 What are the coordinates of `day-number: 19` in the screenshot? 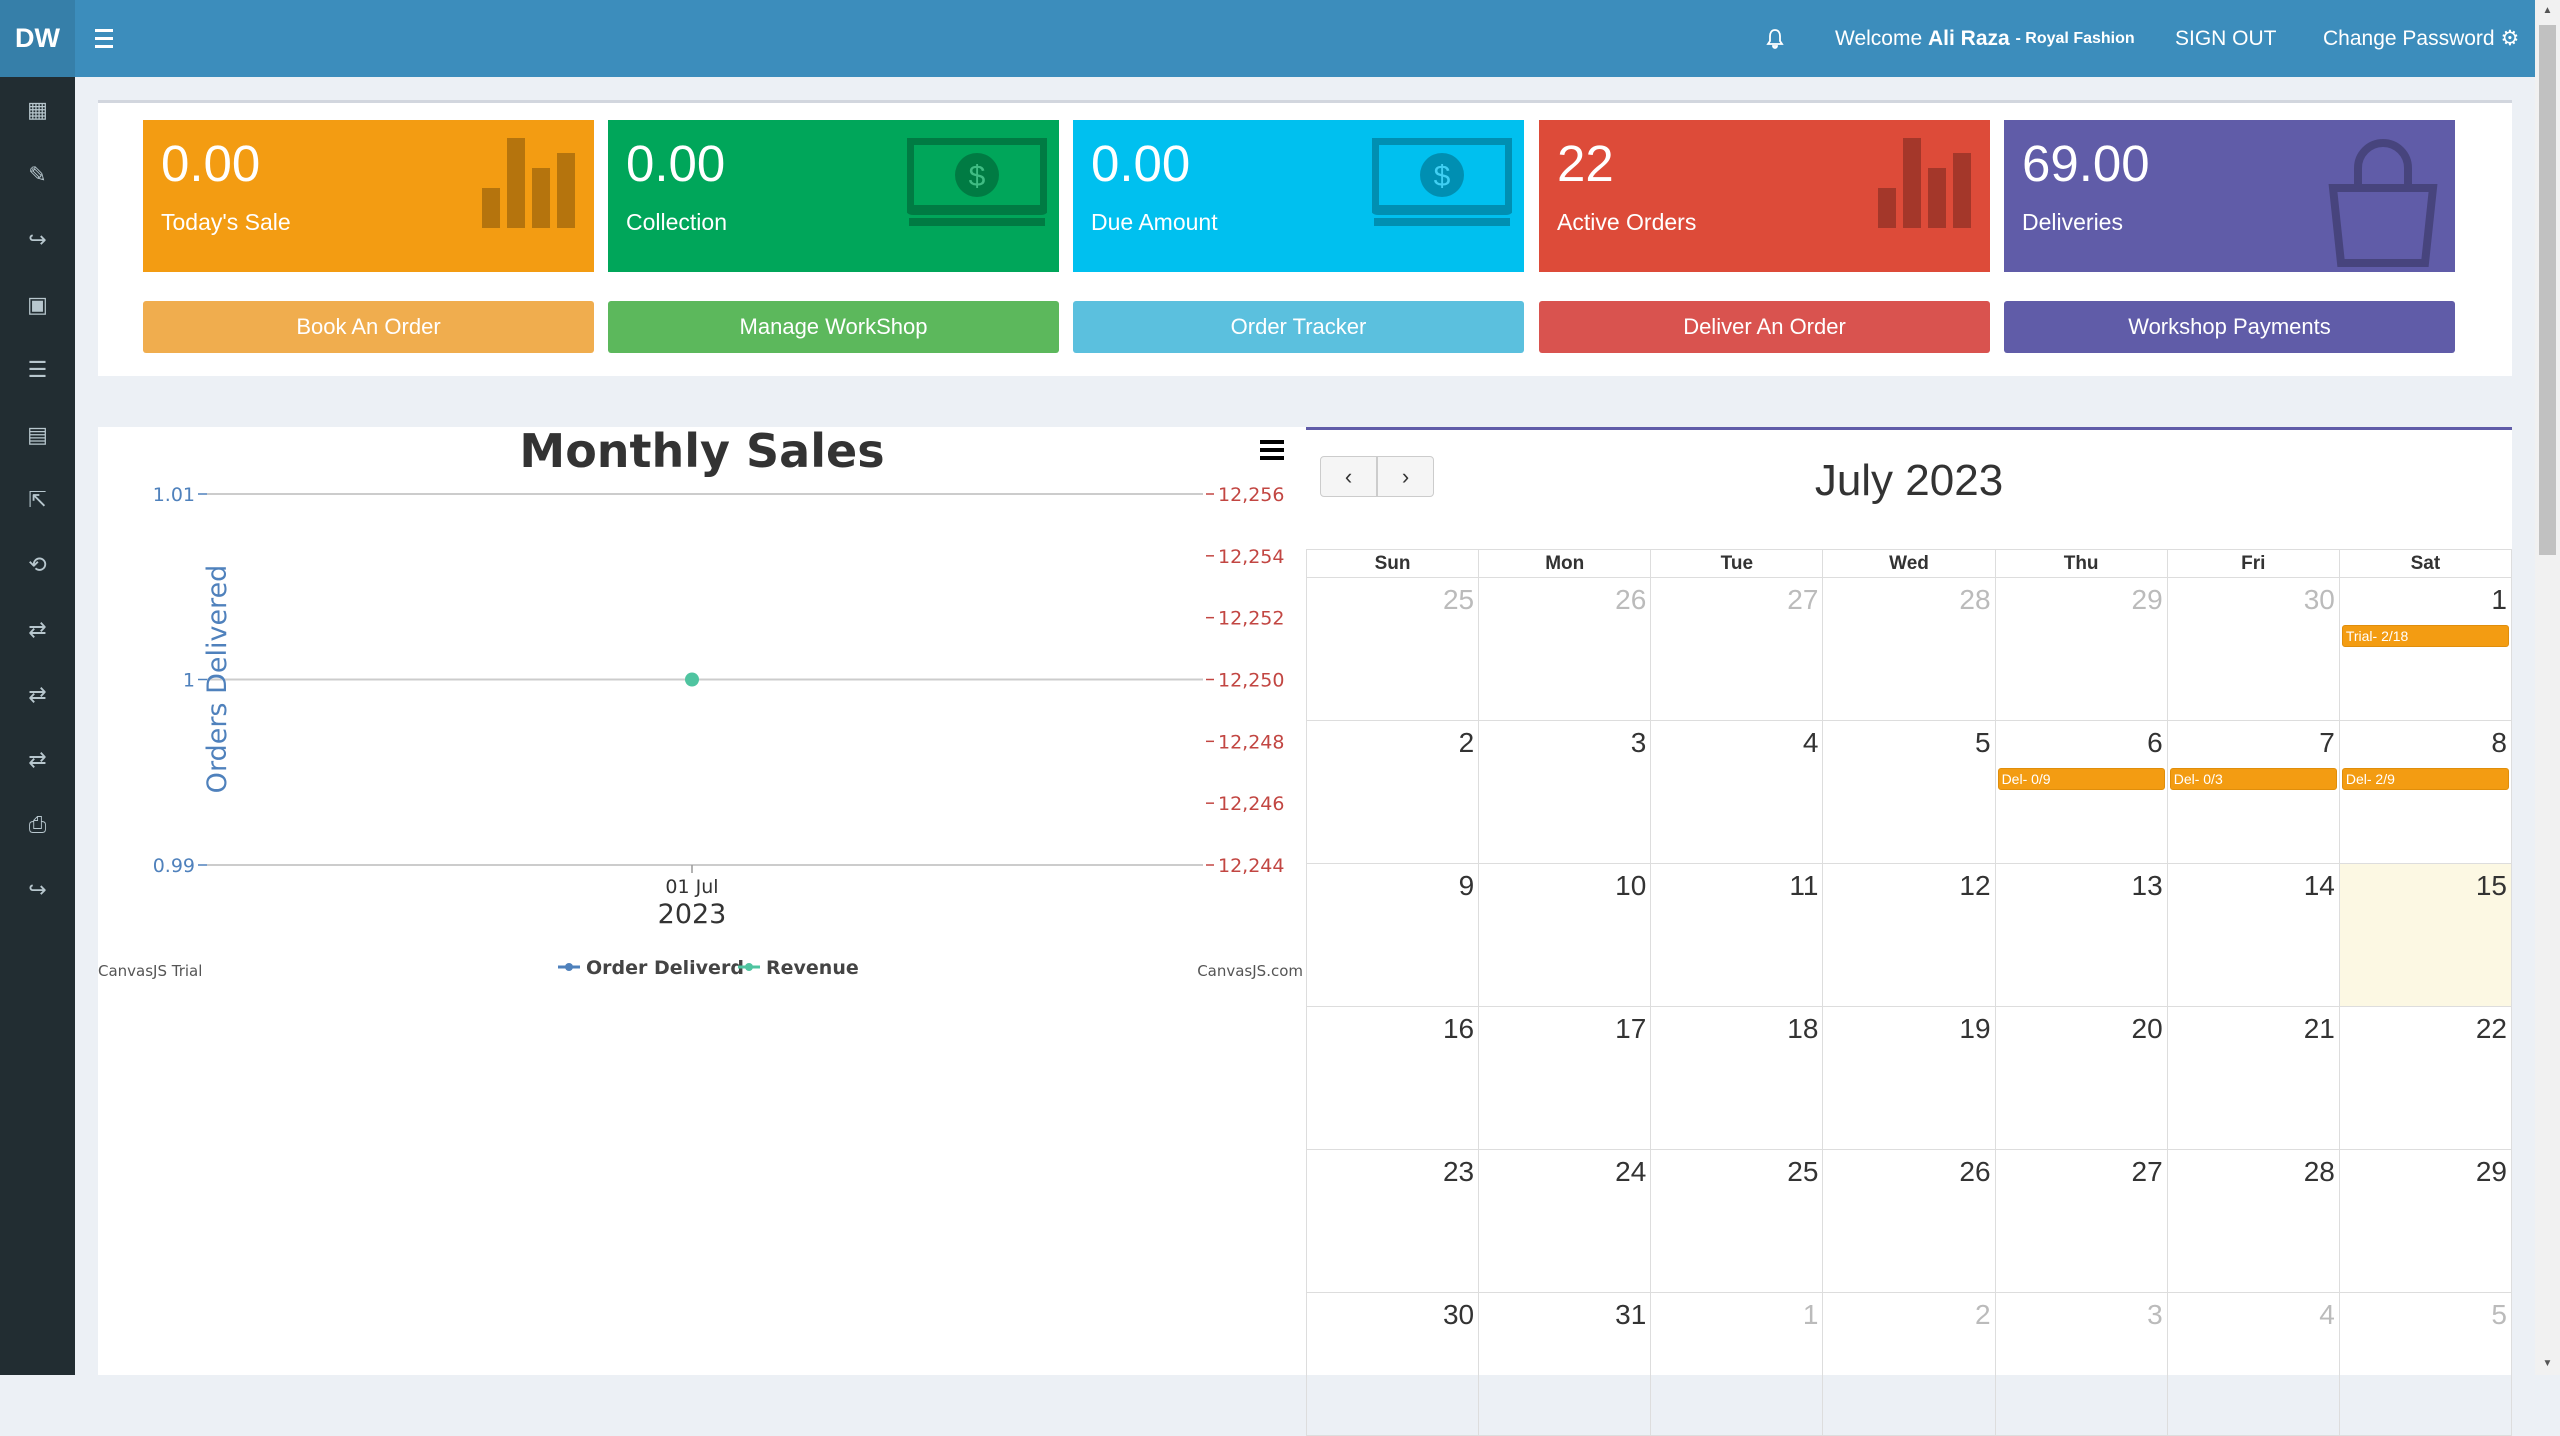 It's located at (1975, 1028).